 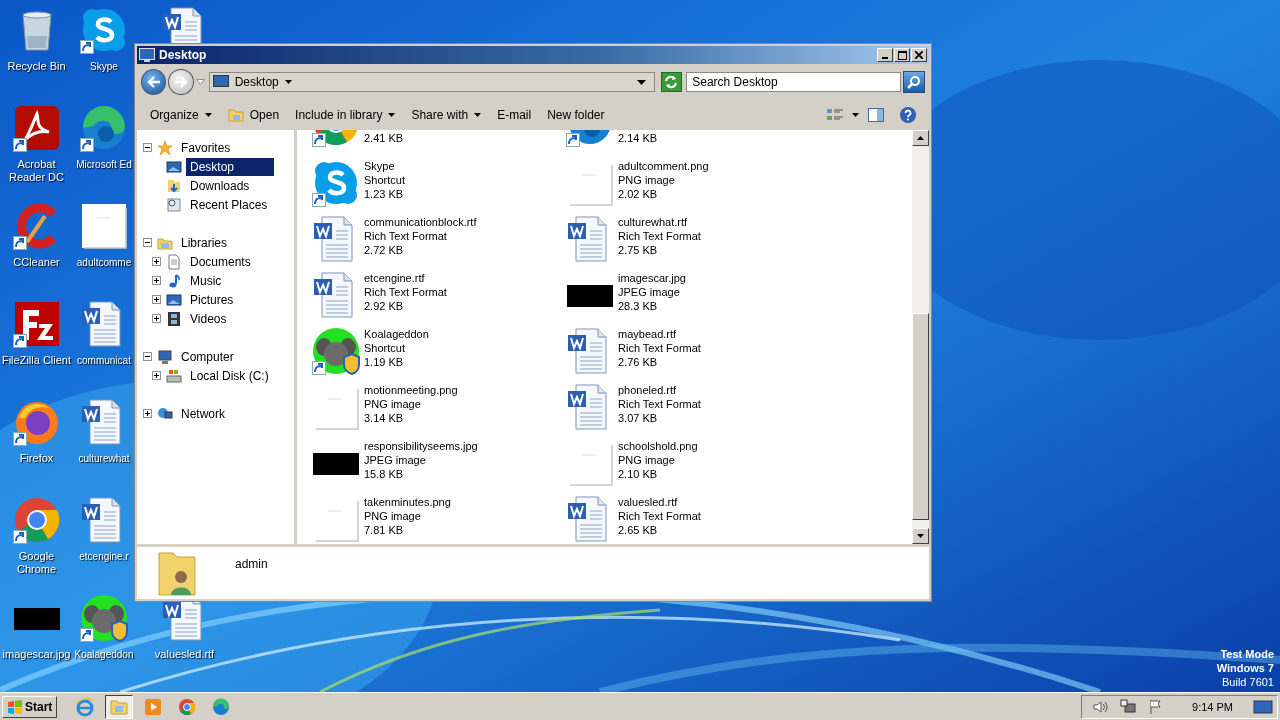 I want to click on nav-item: Downloads, so click(x=220, y=185).